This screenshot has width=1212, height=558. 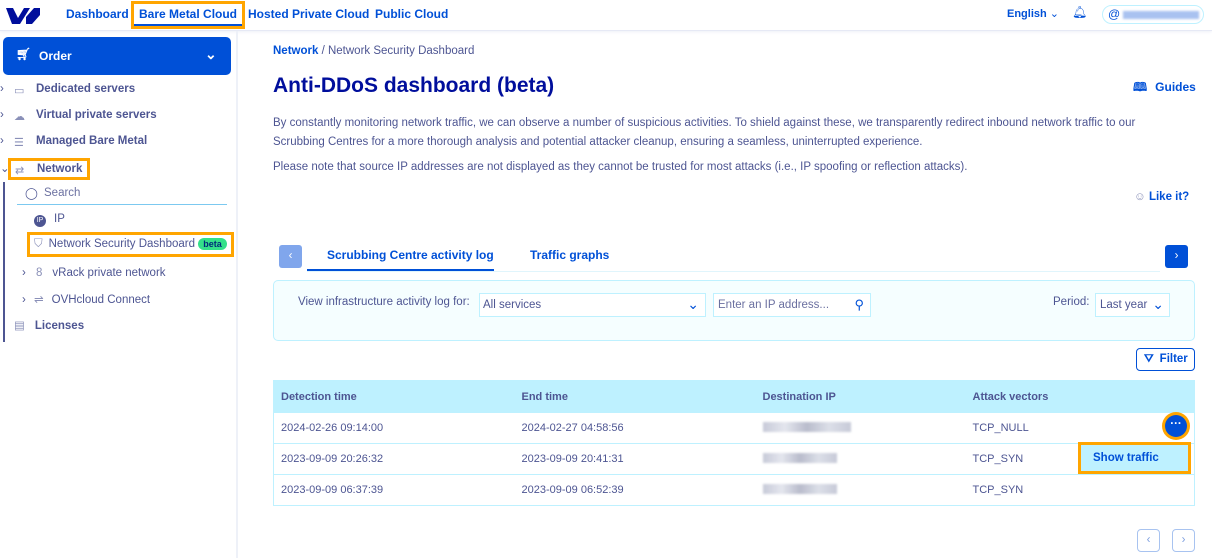 What do you see at coordinates (592, 305) in the screenshot?
I see `service-select: All services ⌄` at bounding box center [592, 305].